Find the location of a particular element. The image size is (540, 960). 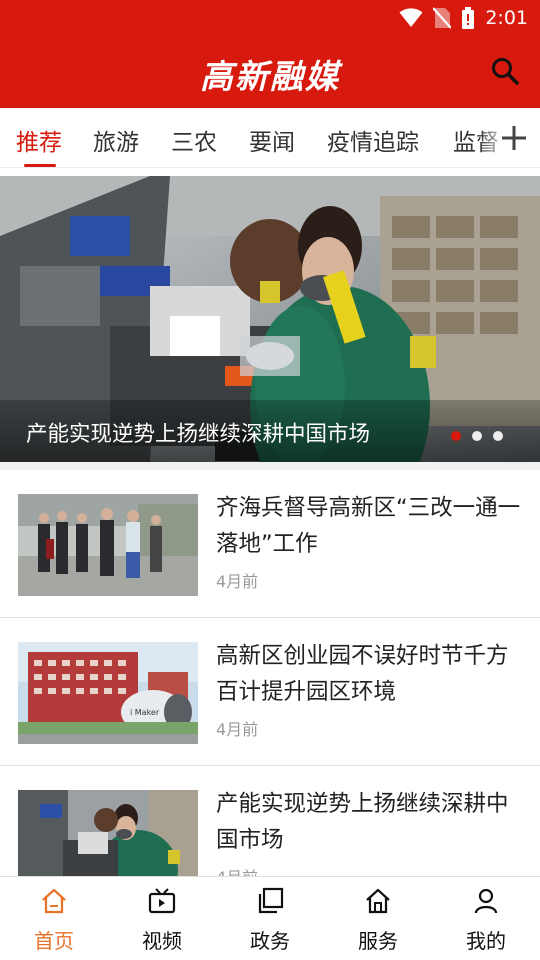

channel-tabs: 推荐 旅游 三农 要闻 疫情追踪 监督 is located at coordinates (270, 138).